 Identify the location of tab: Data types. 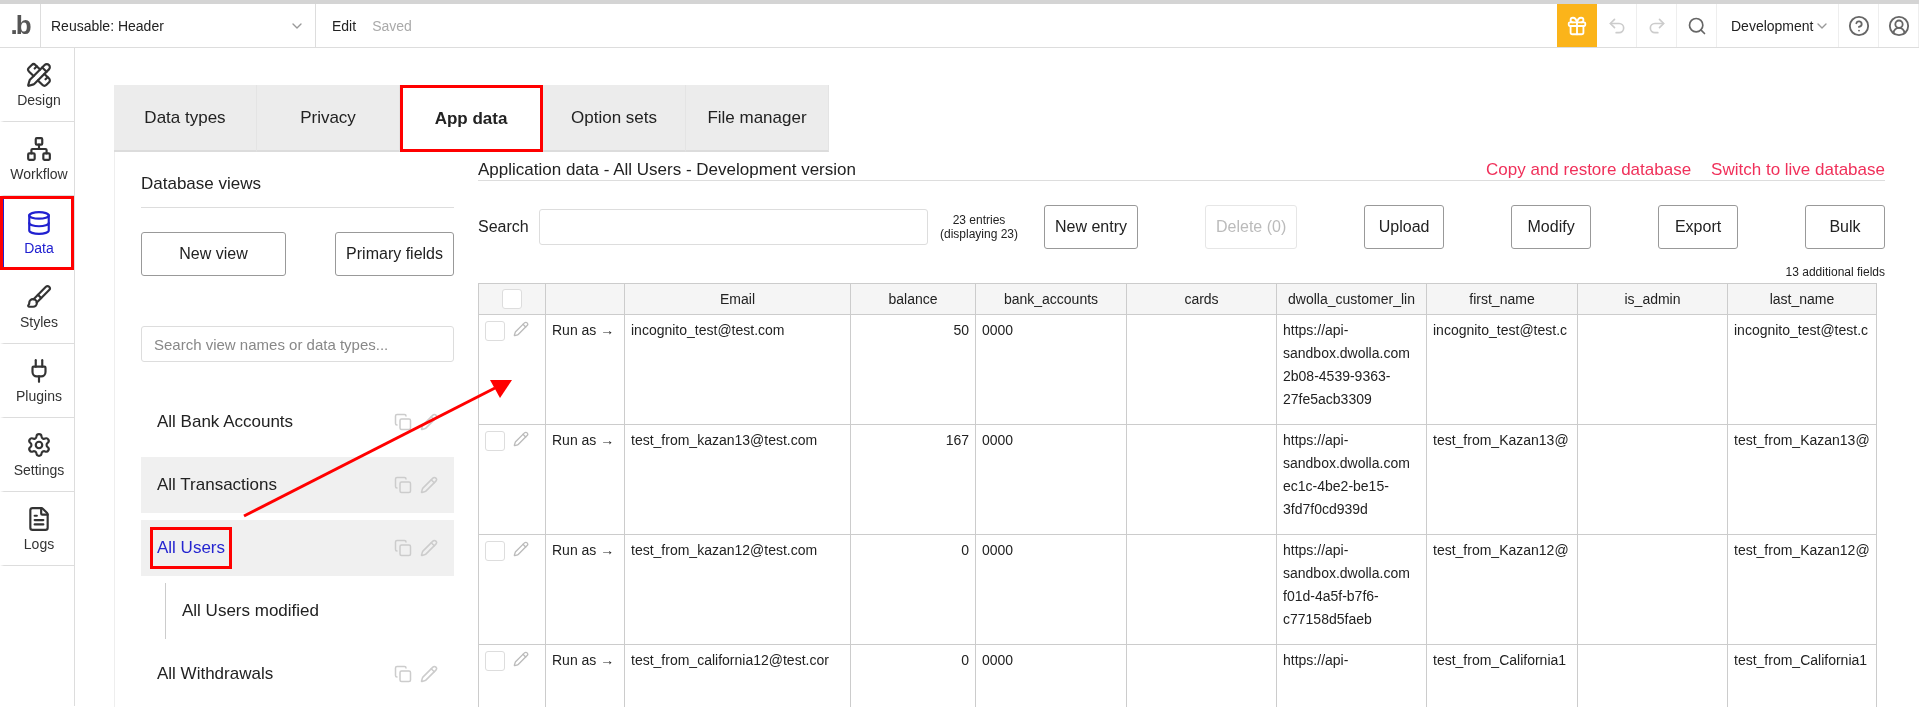
(185, 118).